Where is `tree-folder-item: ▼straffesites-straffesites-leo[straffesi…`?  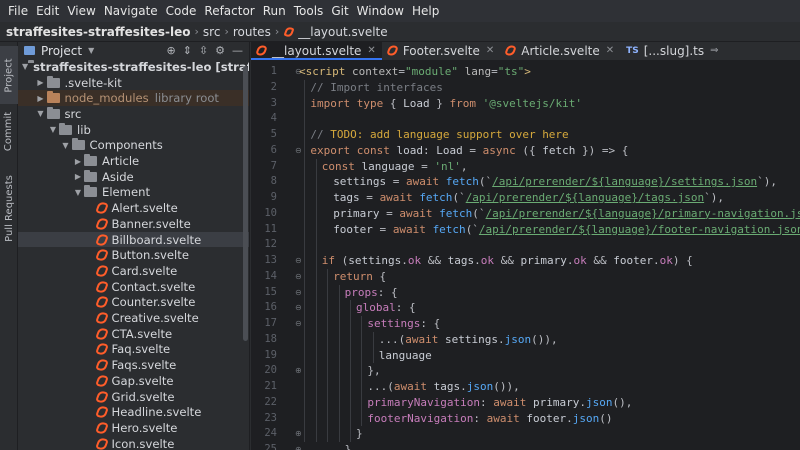 tree-folder-item: ▼straffesites-straffesites-leo[straffesi… is located at coordinates (133, 67).